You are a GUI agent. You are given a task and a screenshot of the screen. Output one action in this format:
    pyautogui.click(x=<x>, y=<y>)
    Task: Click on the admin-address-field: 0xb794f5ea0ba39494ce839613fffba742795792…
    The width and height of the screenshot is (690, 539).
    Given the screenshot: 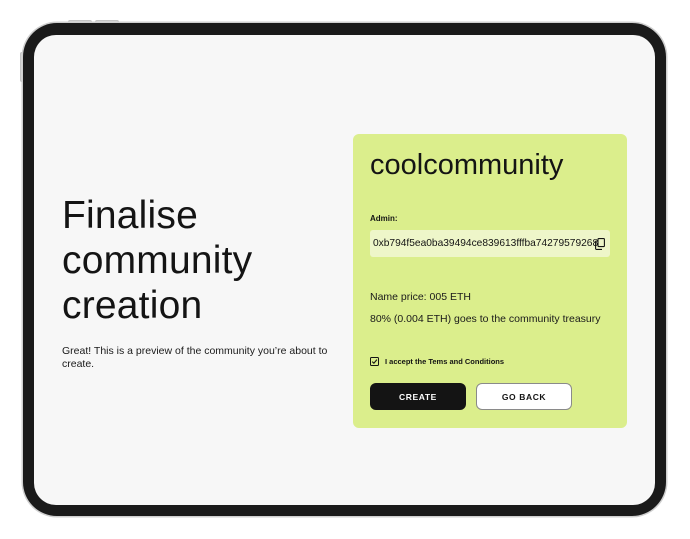 What is the action you would take?
    pyautogui.click(x=490, y=243)
    